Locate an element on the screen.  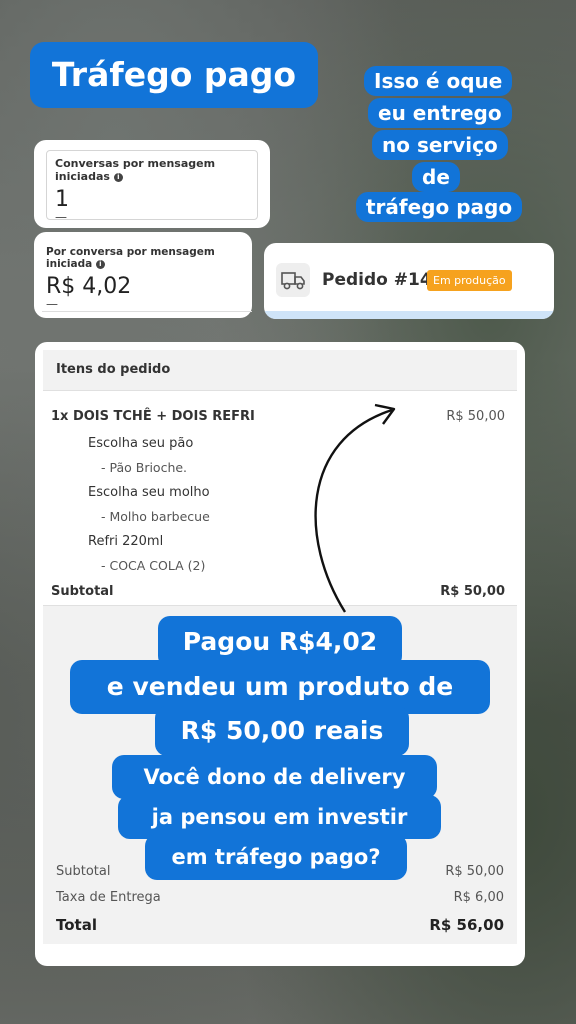
promo-line-4: Você dono de delivery is located at coordinates (274, 777).